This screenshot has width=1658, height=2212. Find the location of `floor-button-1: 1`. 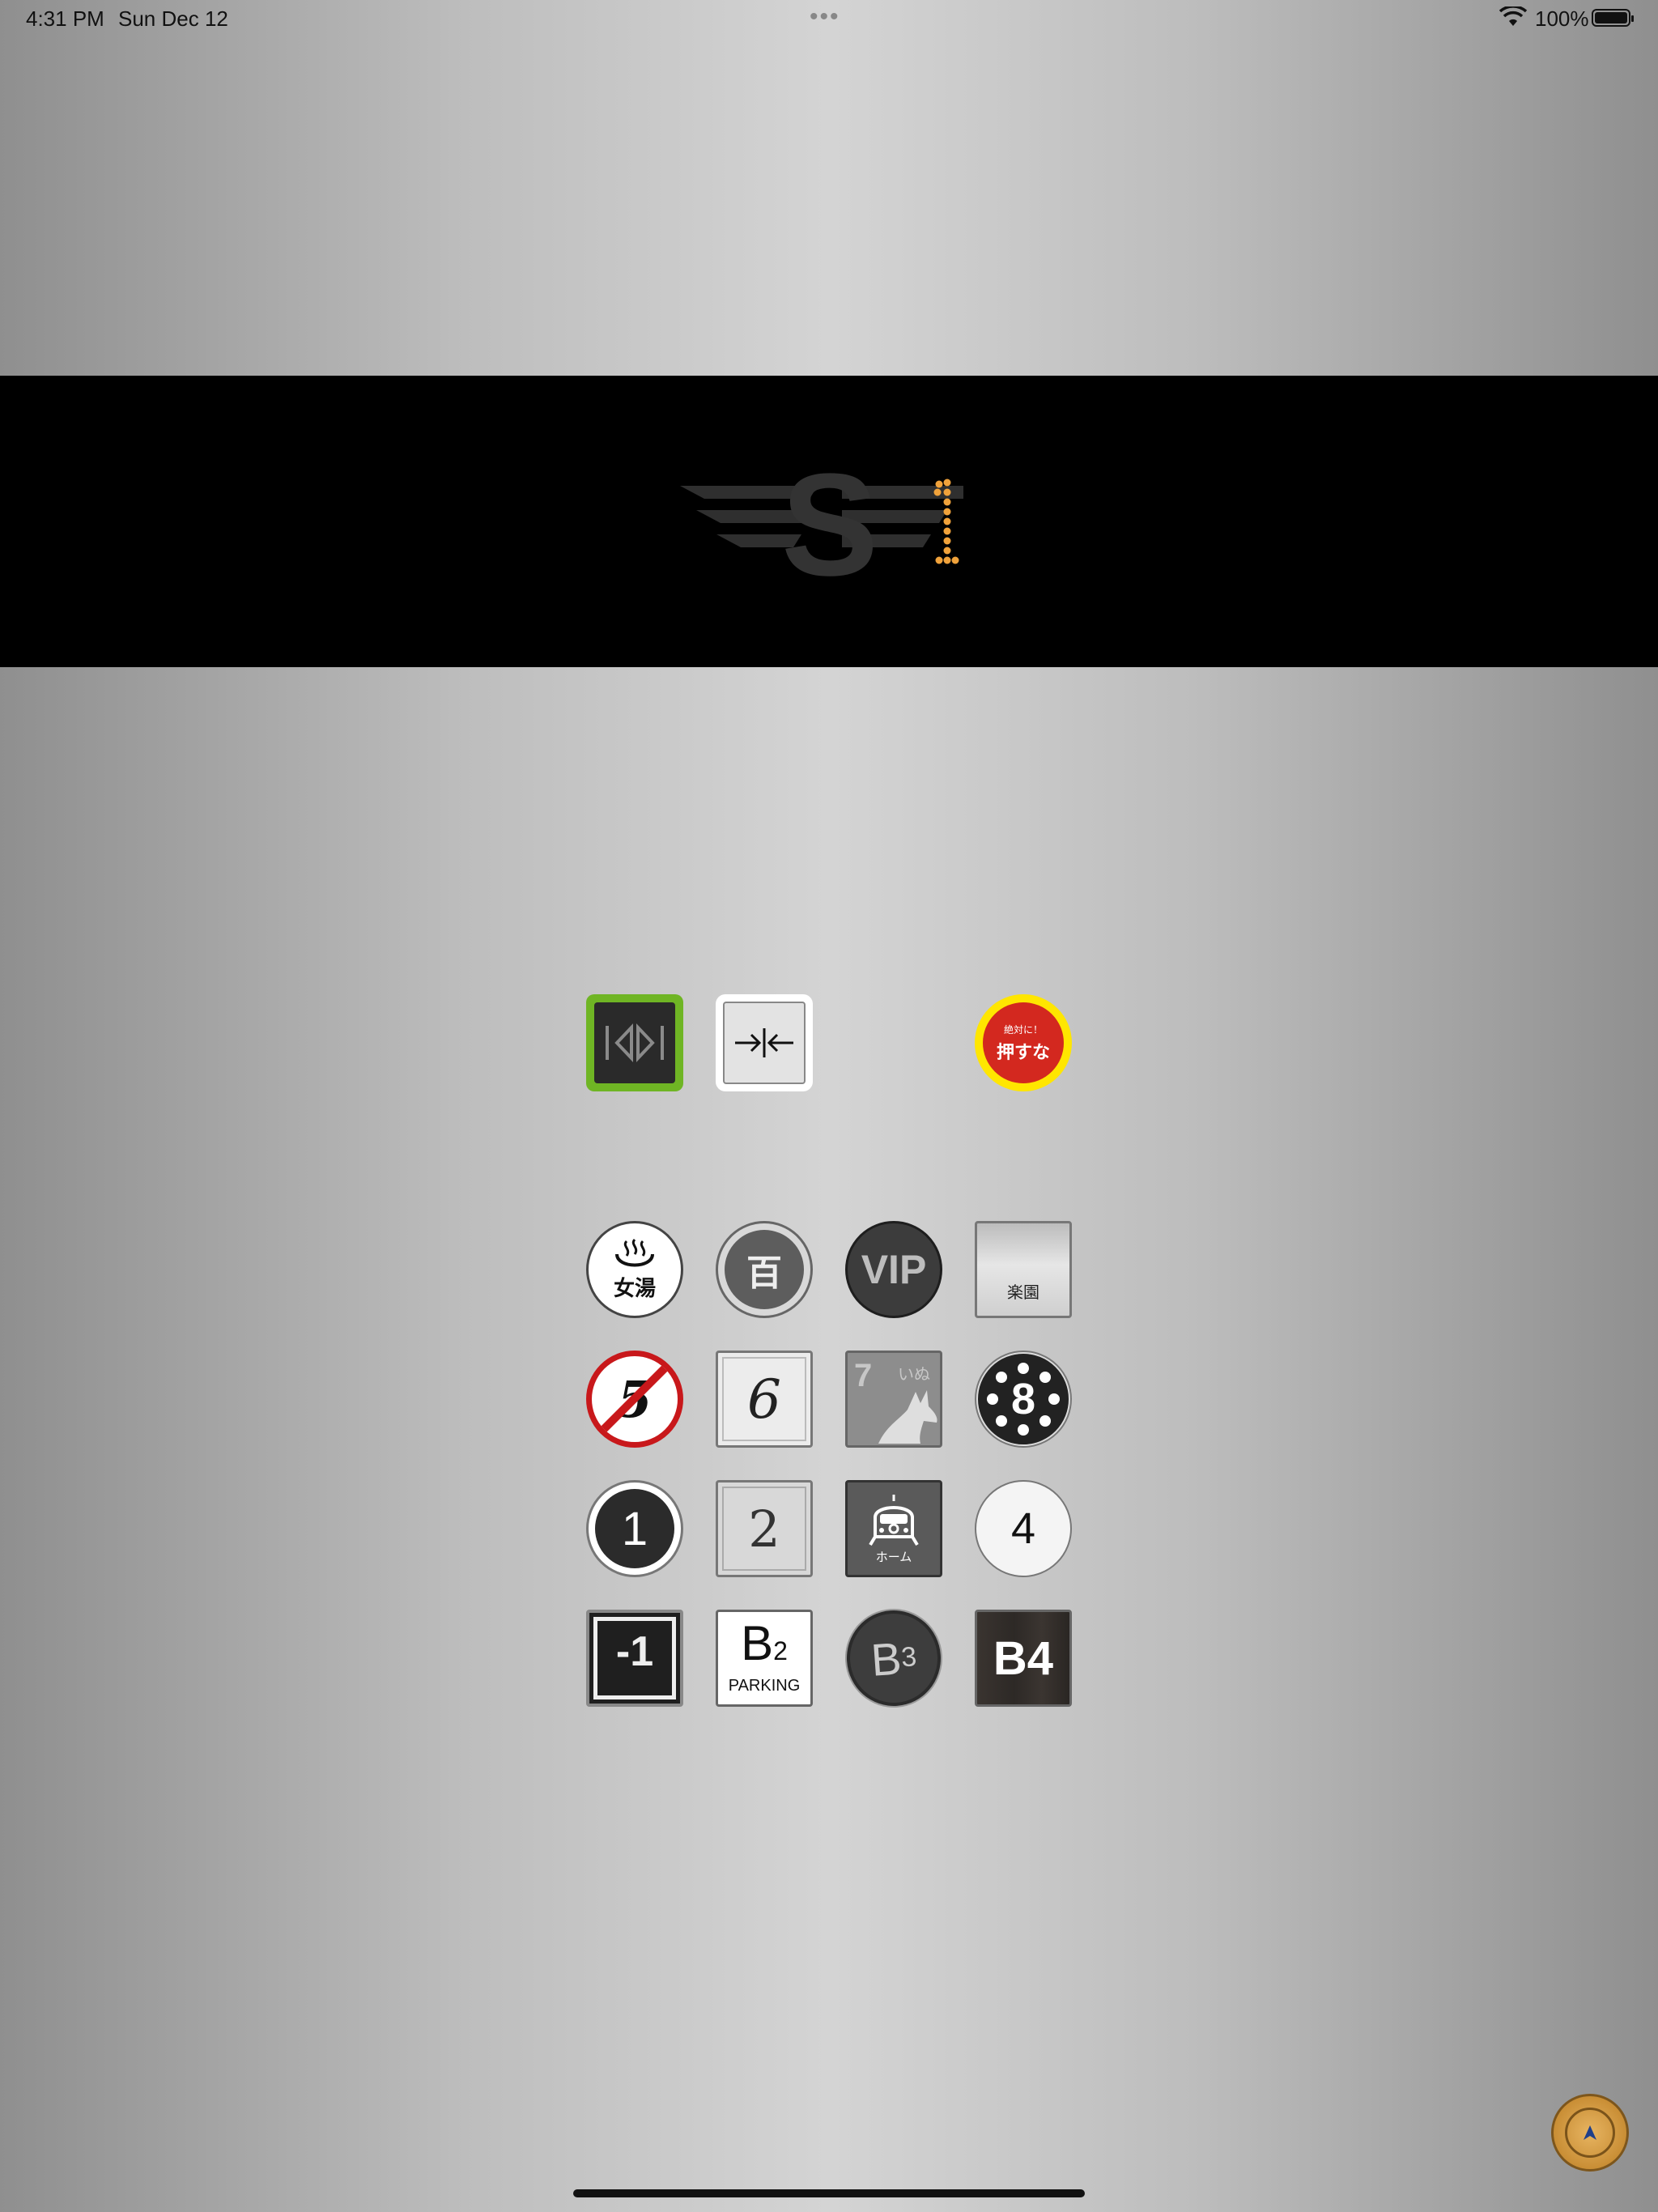

floor-button-1: 1 is located at coordinates (634, 1529).